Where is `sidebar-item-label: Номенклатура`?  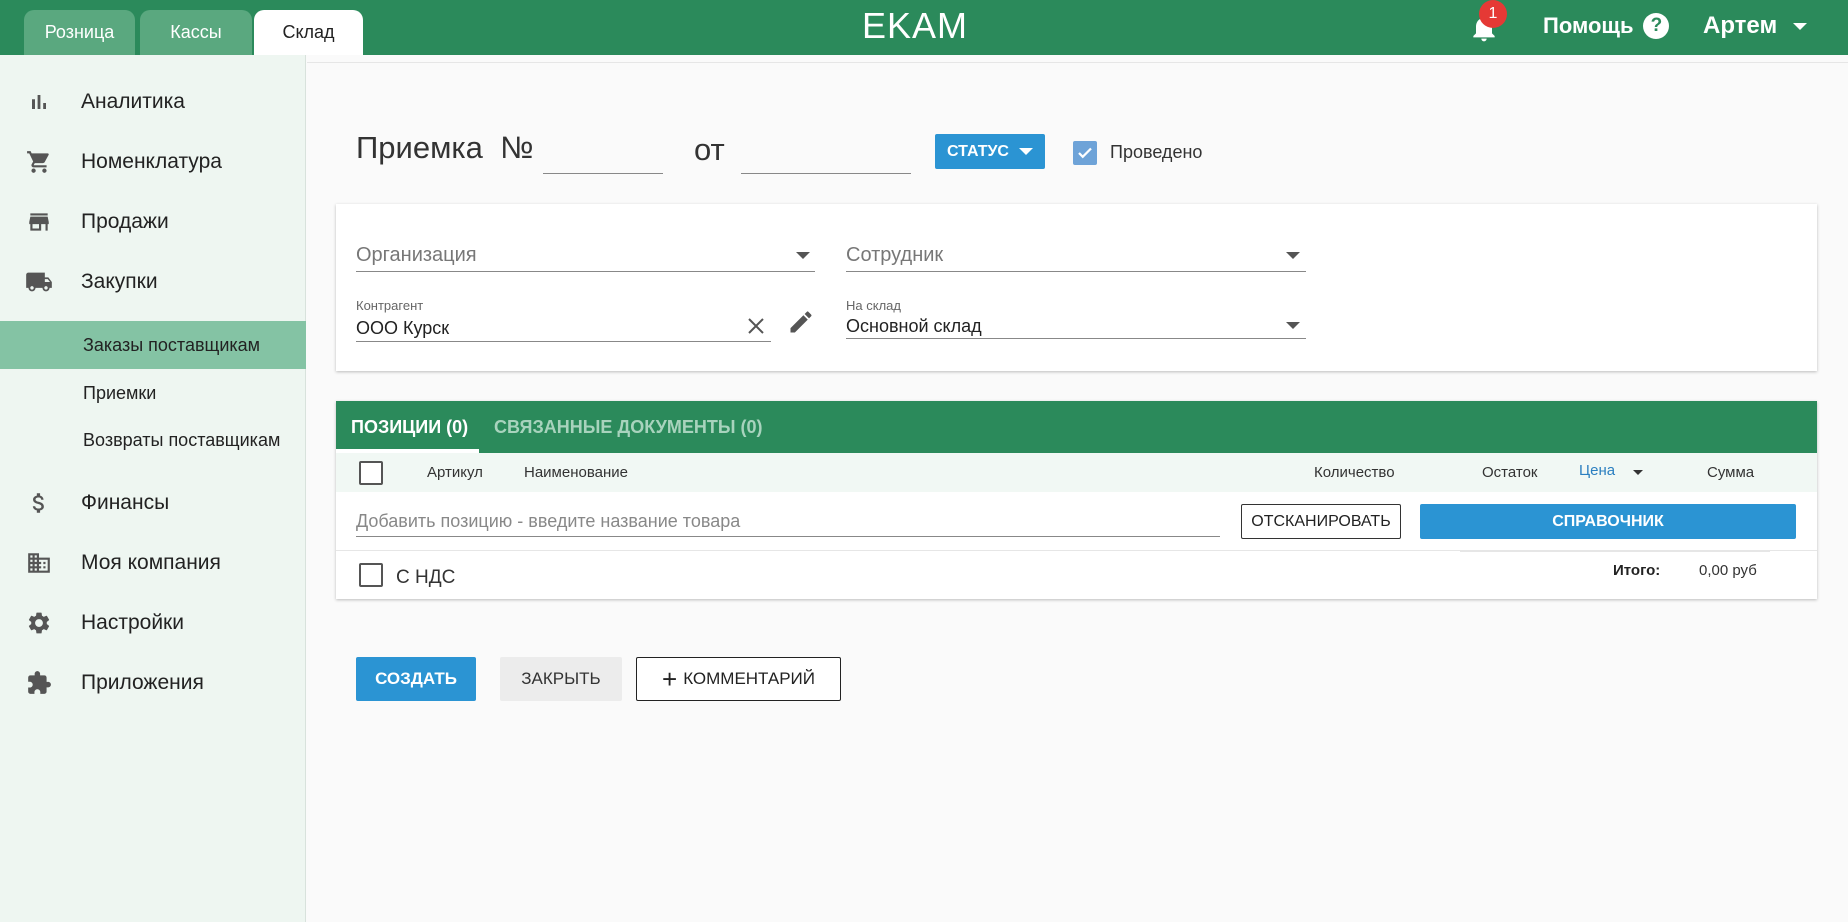 sidebar-item-label: Номенклатура is located at coordinates (151, 161).